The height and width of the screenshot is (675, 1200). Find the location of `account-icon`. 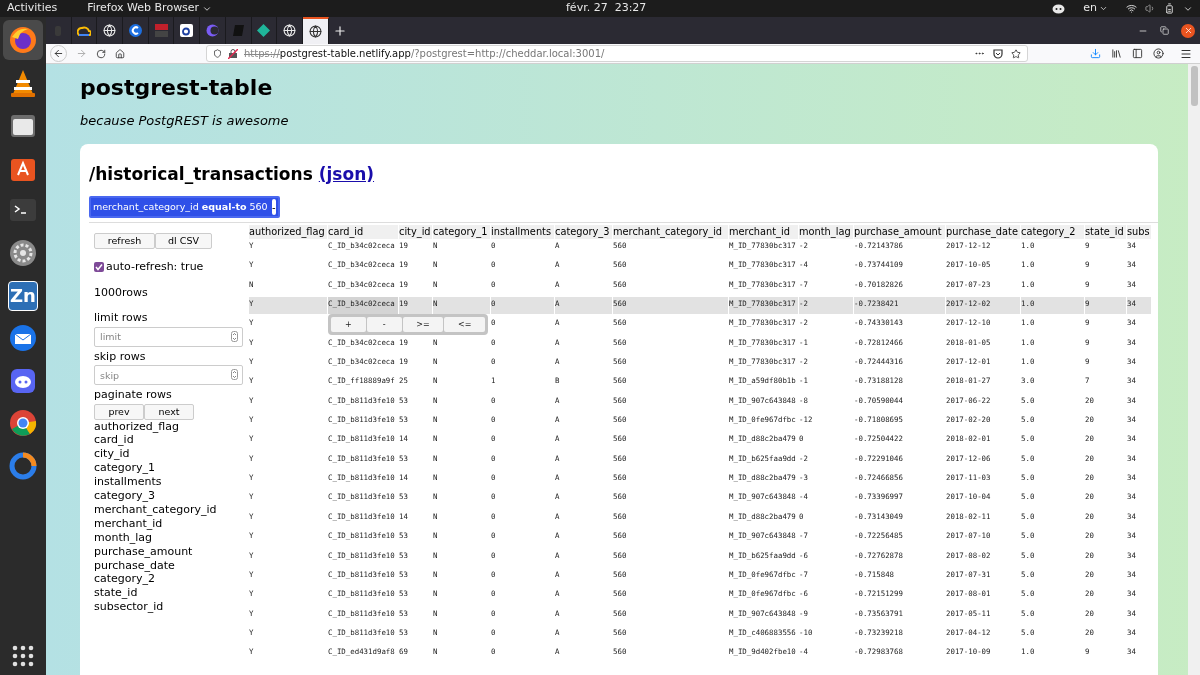

account-icon is located at coordinates (1158, 53).